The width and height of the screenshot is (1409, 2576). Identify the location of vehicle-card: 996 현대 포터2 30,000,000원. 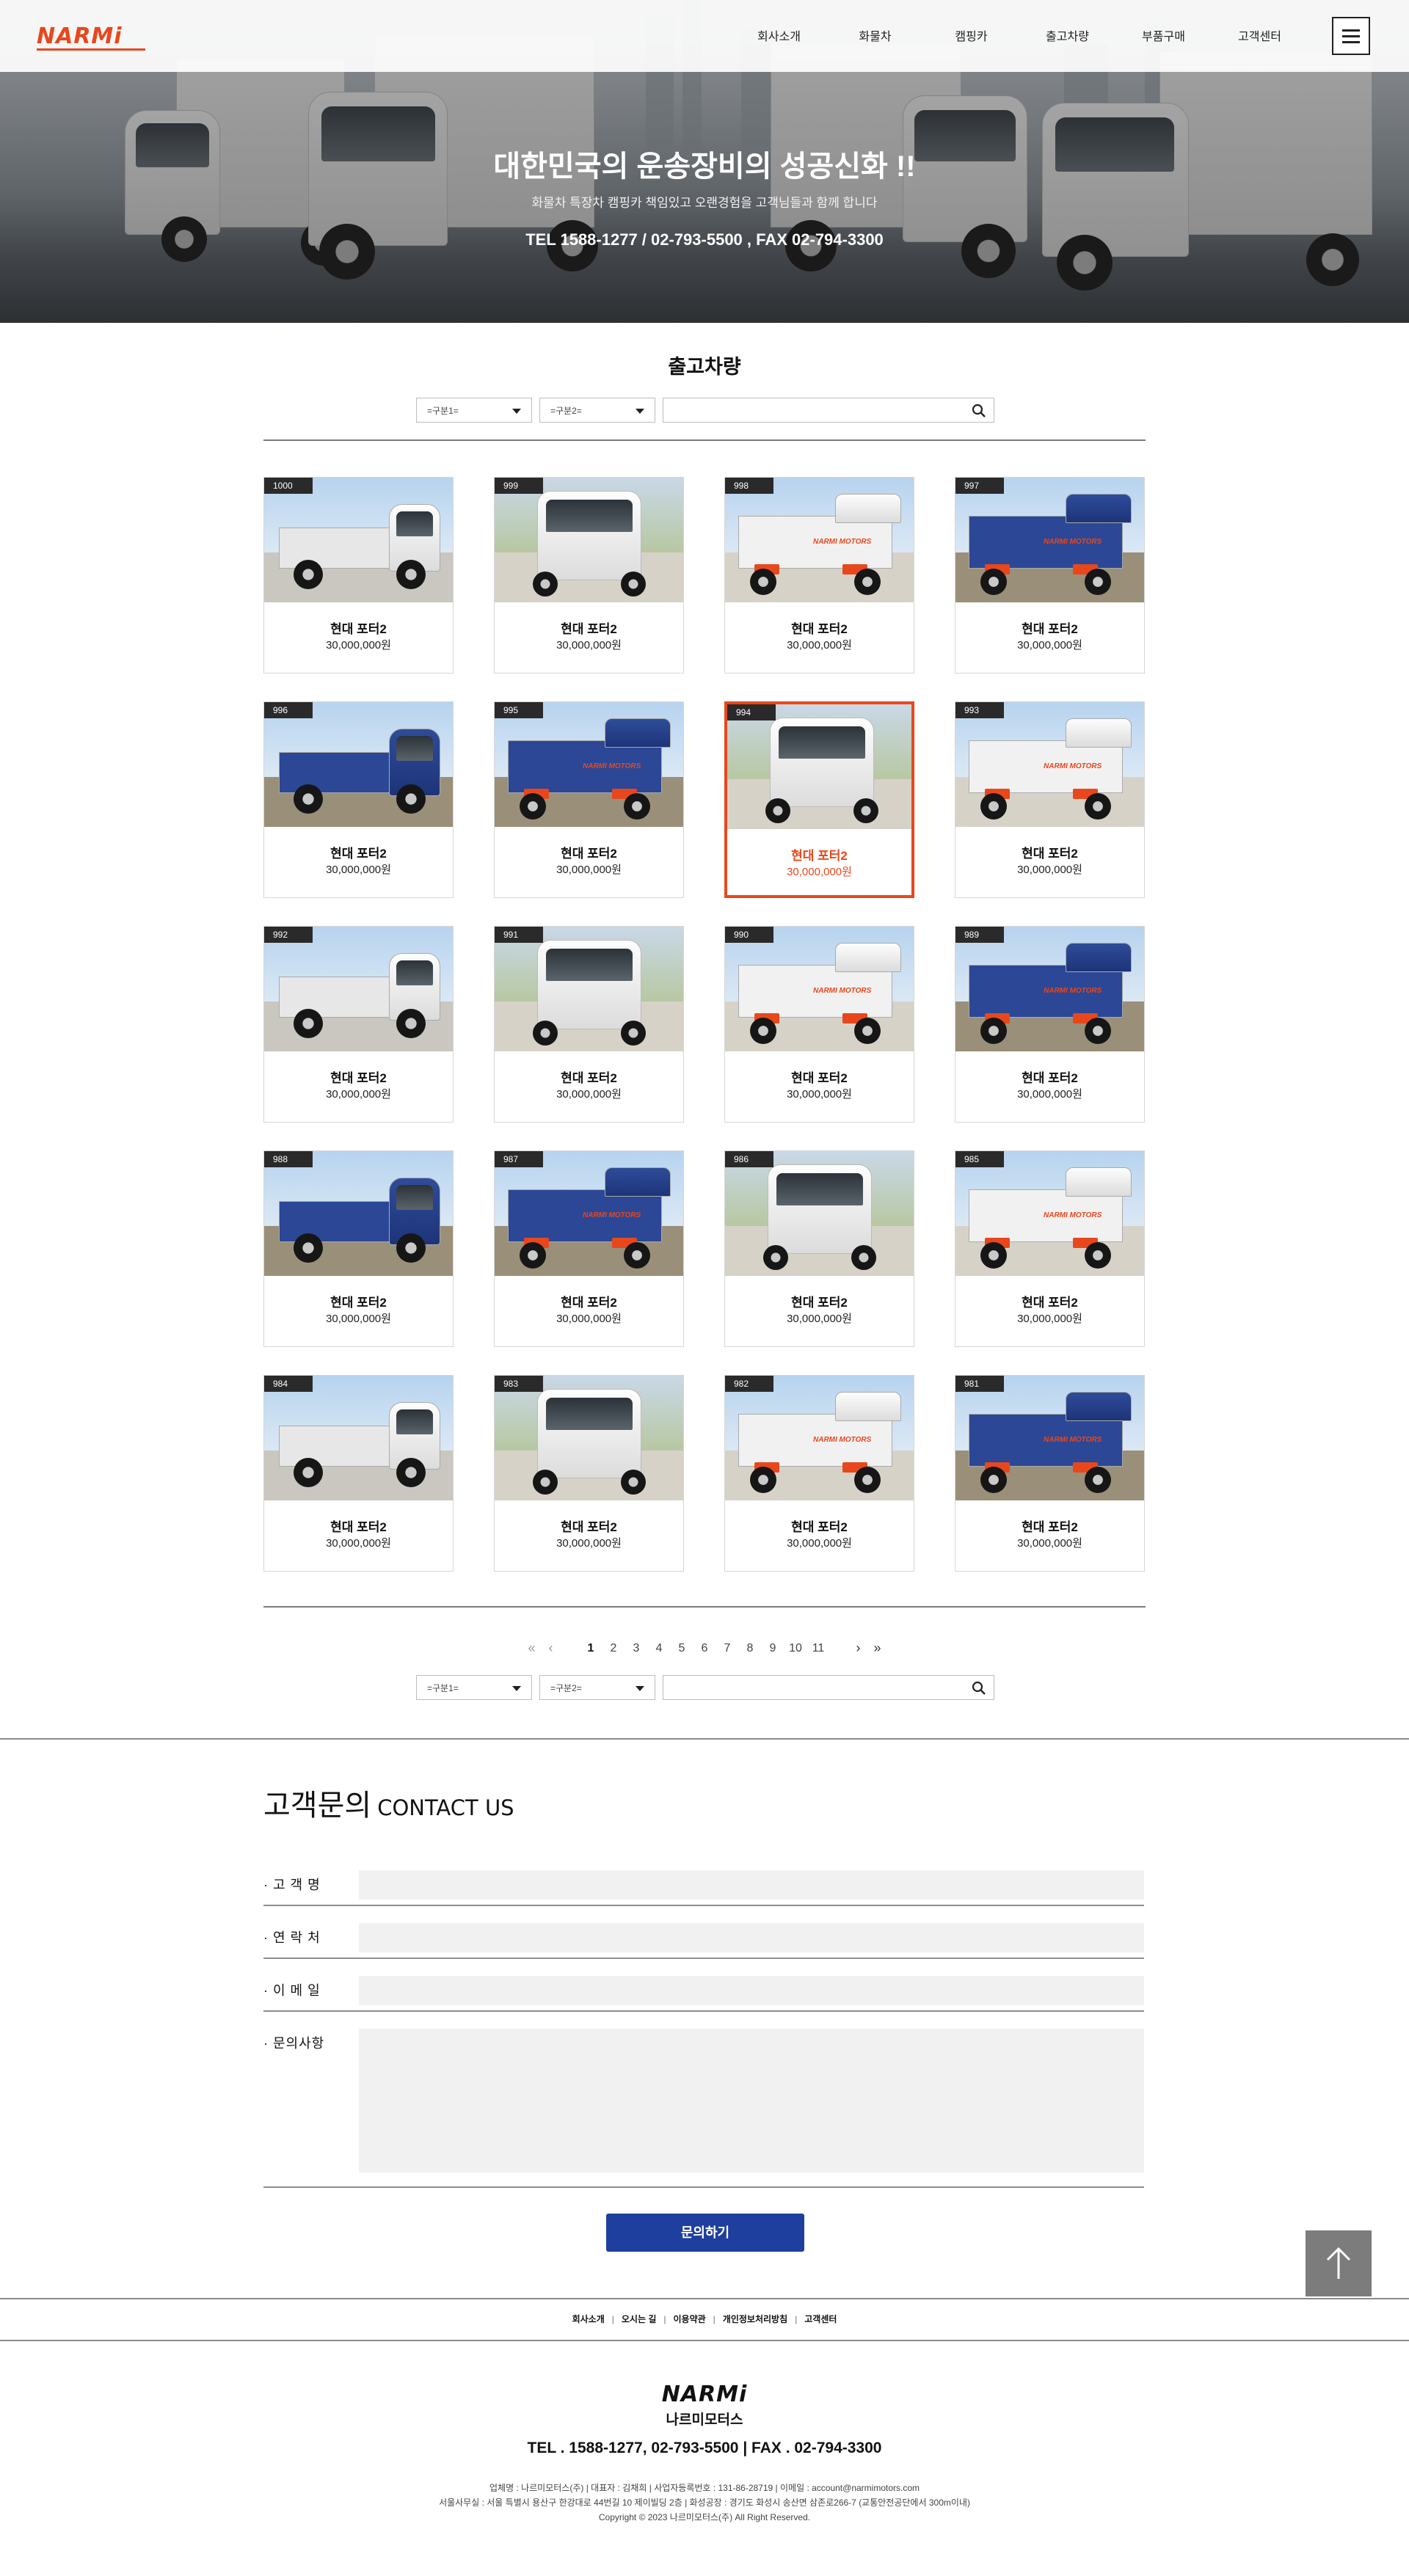
(359, 799).